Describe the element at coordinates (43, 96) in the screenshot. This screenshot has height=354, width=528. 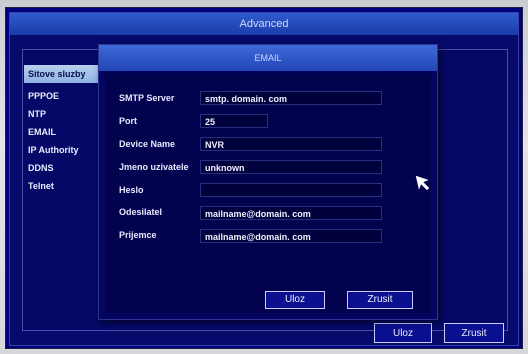
I see `sidebar-item-pppoe: PPPOE` at that location.